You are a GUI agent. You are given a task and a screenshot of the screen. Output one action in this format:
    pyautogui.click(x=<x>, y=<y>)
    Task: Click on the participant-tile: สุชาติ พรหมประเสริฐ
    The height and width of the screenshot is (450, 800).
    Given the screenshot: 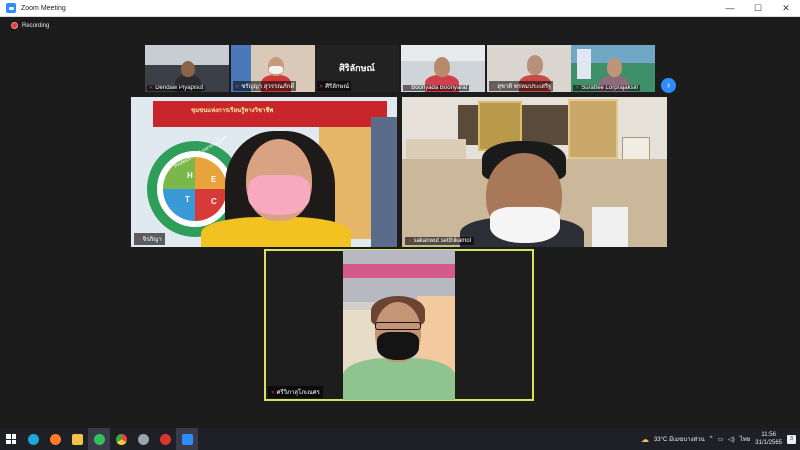 What is the action you would take?
    pyautogui.click(x=529, y=68)
    